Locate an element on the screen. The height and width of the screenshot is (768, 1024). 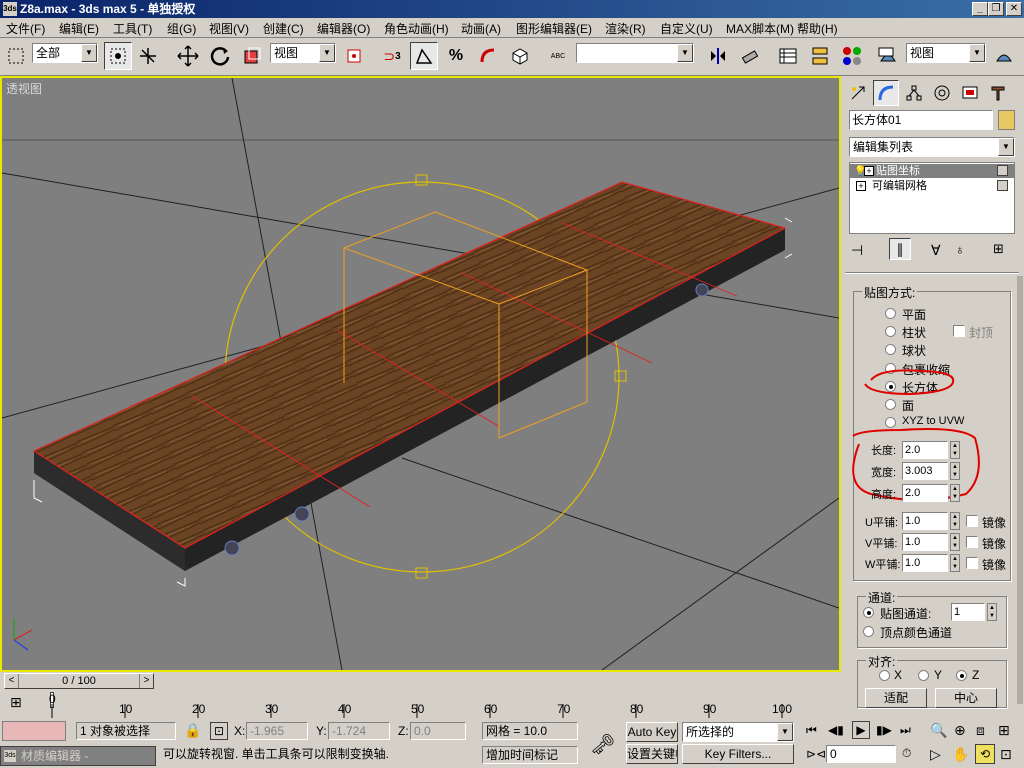
time-config-icon: ⏱ is located at coordinates (906, 753).